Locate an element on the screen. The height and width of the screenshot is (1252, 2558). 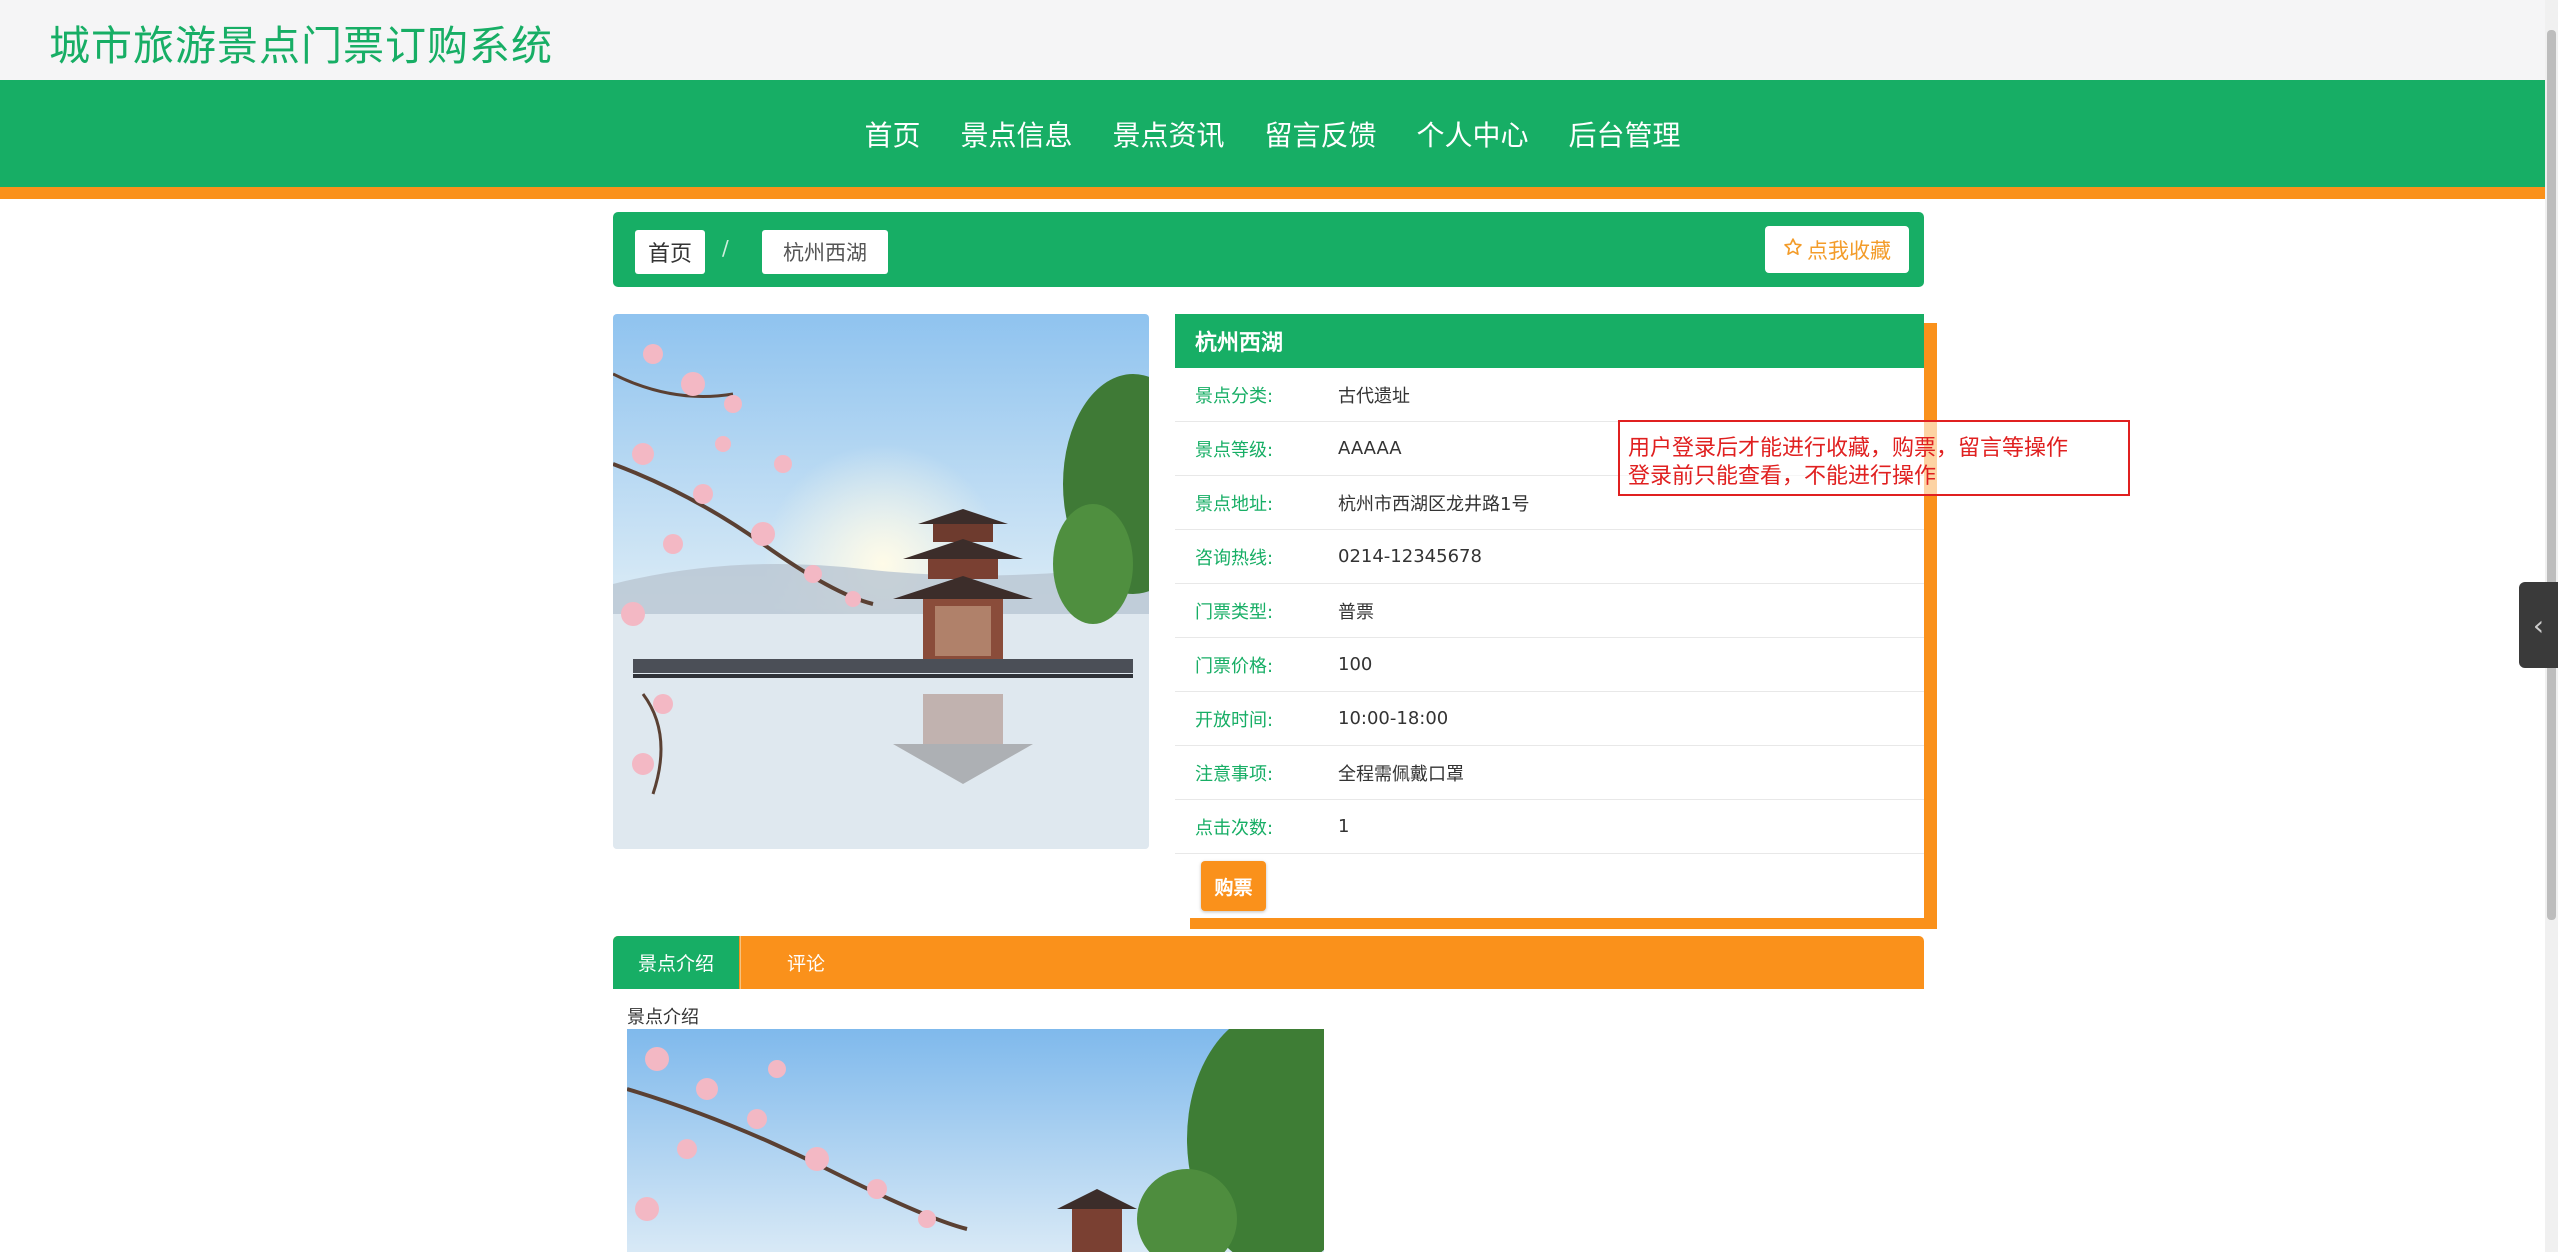
detail-label: 门票类型: is located at coordinates (1234, 612).